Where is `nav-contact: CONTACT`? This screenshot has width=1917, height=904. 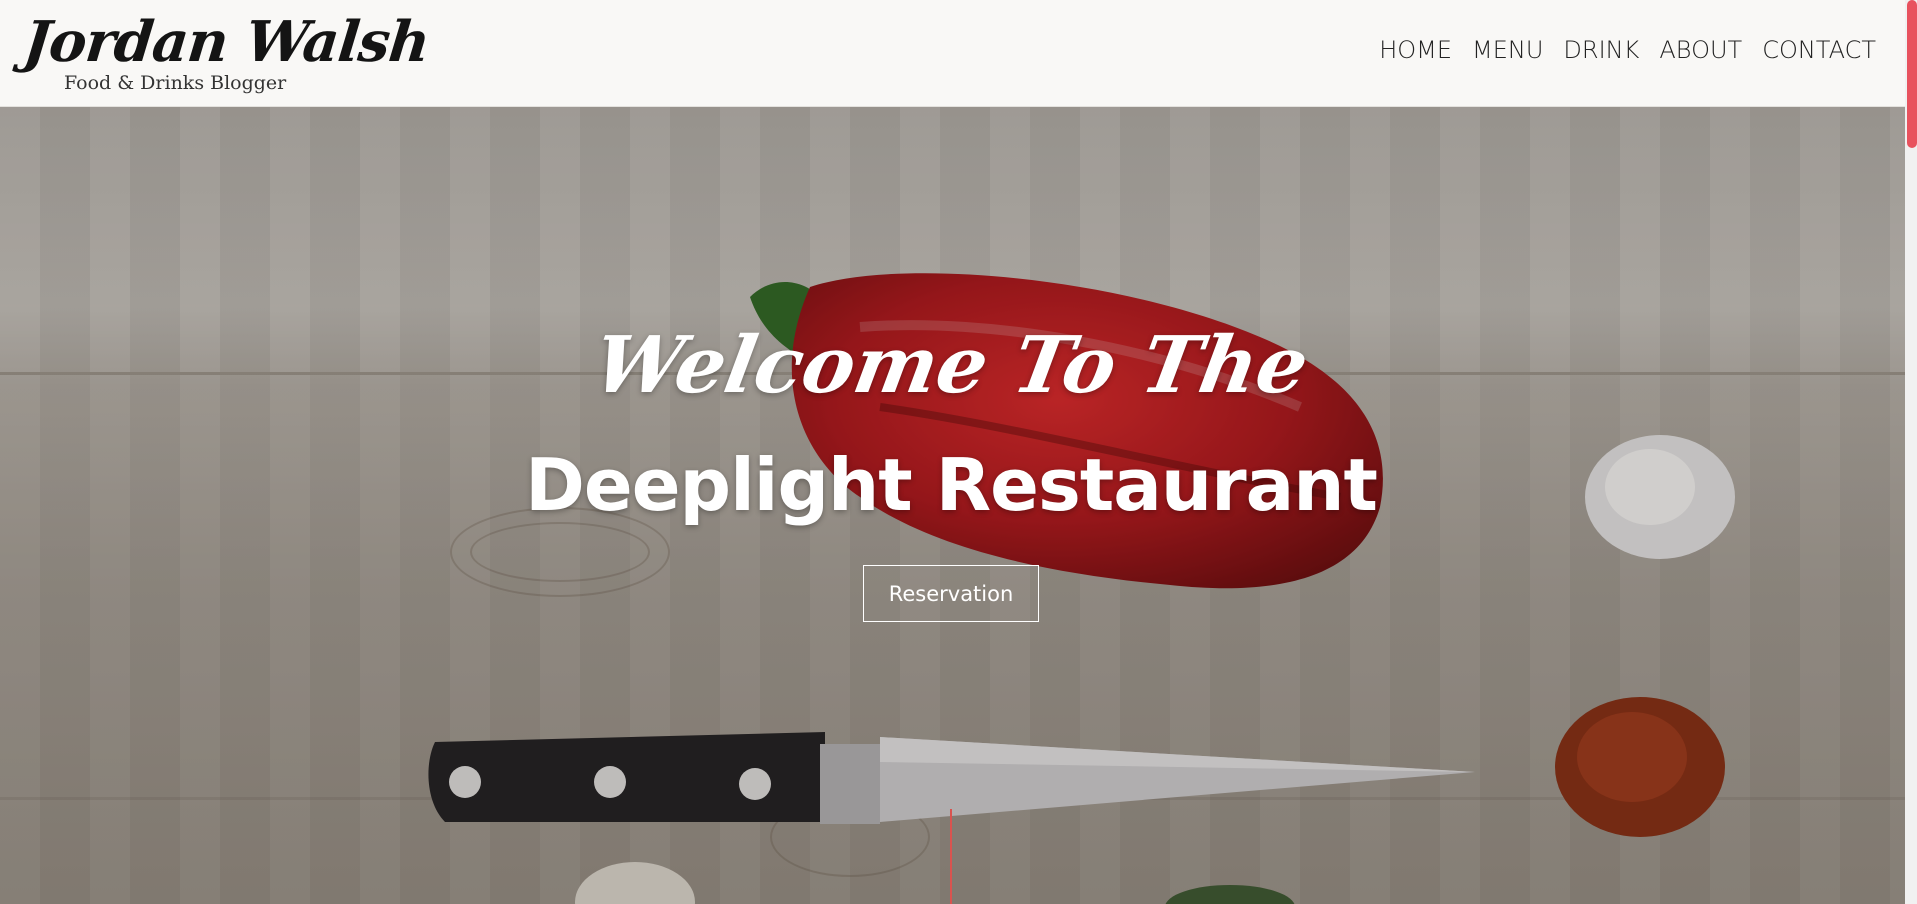
nav-contact: CONTACT is located at coordinates (1819, 50).